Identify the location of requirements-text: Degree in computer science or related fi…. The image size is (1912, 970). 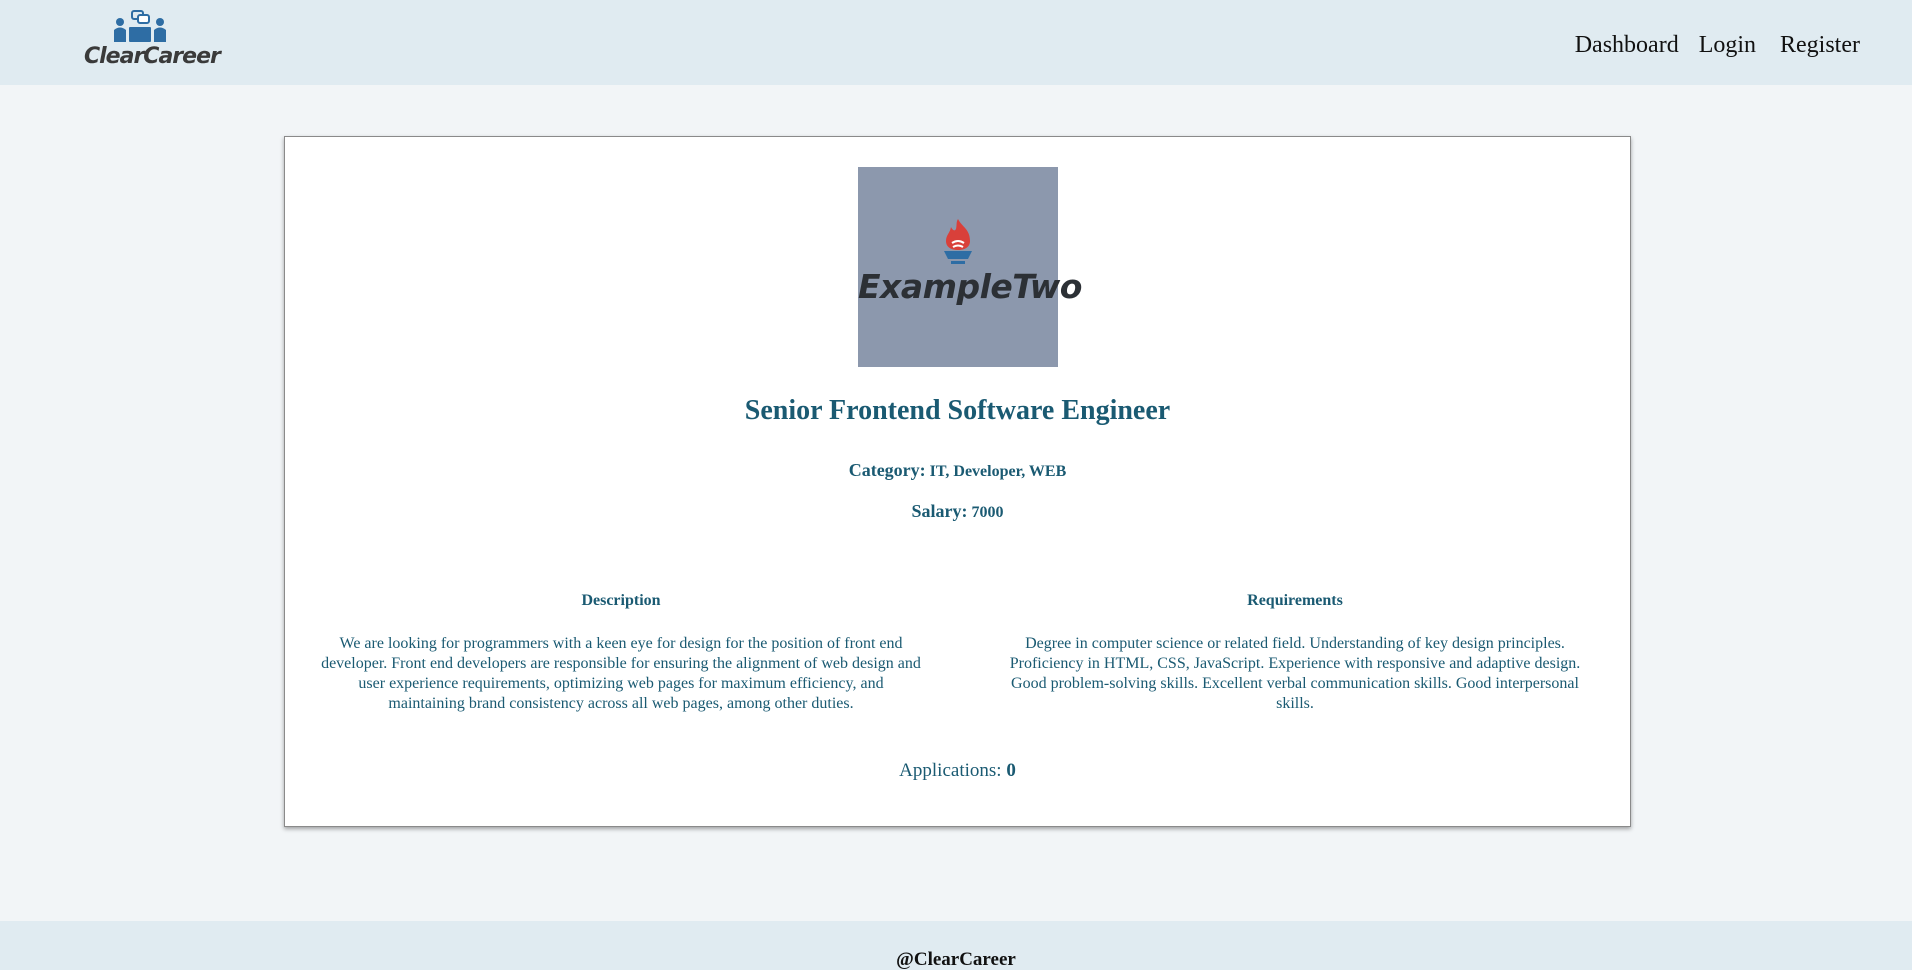
(1295, 673).